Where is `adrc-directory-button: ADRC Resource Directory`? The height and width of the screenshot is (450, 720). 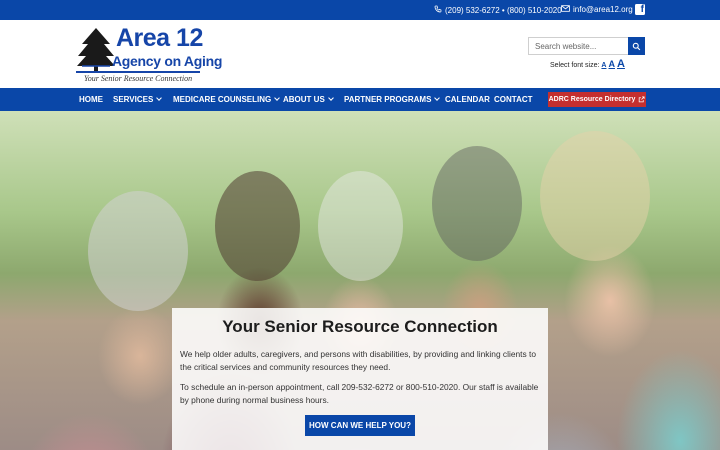 adrc-directory-button: ADRC Resource Directory is located at coordinates (597, 99).